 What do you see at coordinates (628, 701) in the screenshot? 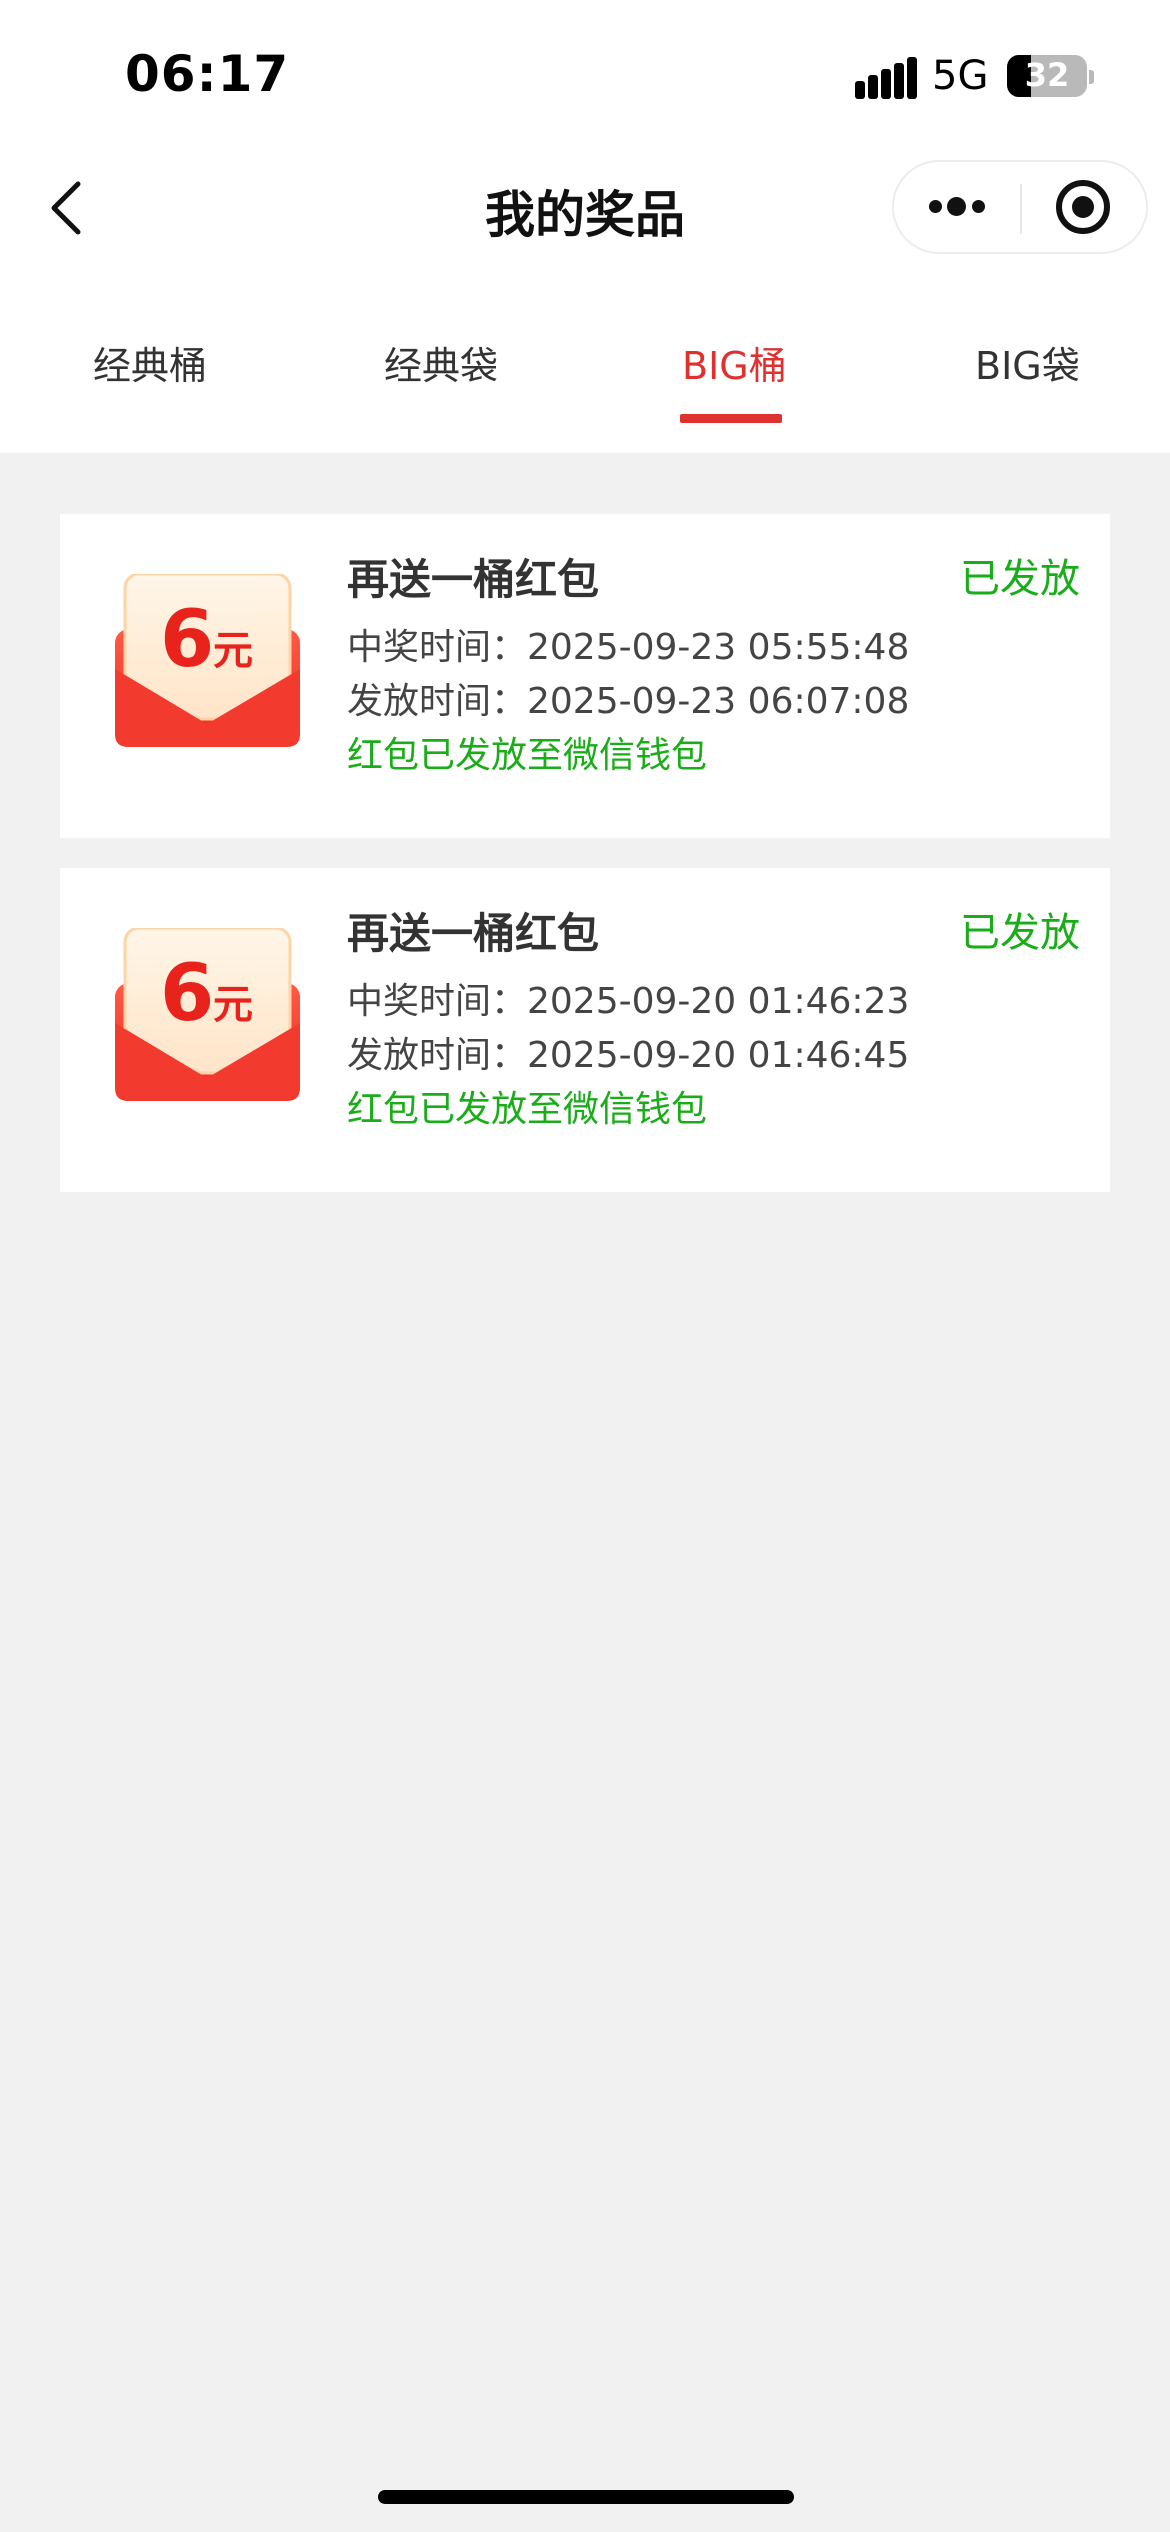
I see `issue-time: 发放时间：2025-09-23 06:07:08` at bounding box center [628, 701].